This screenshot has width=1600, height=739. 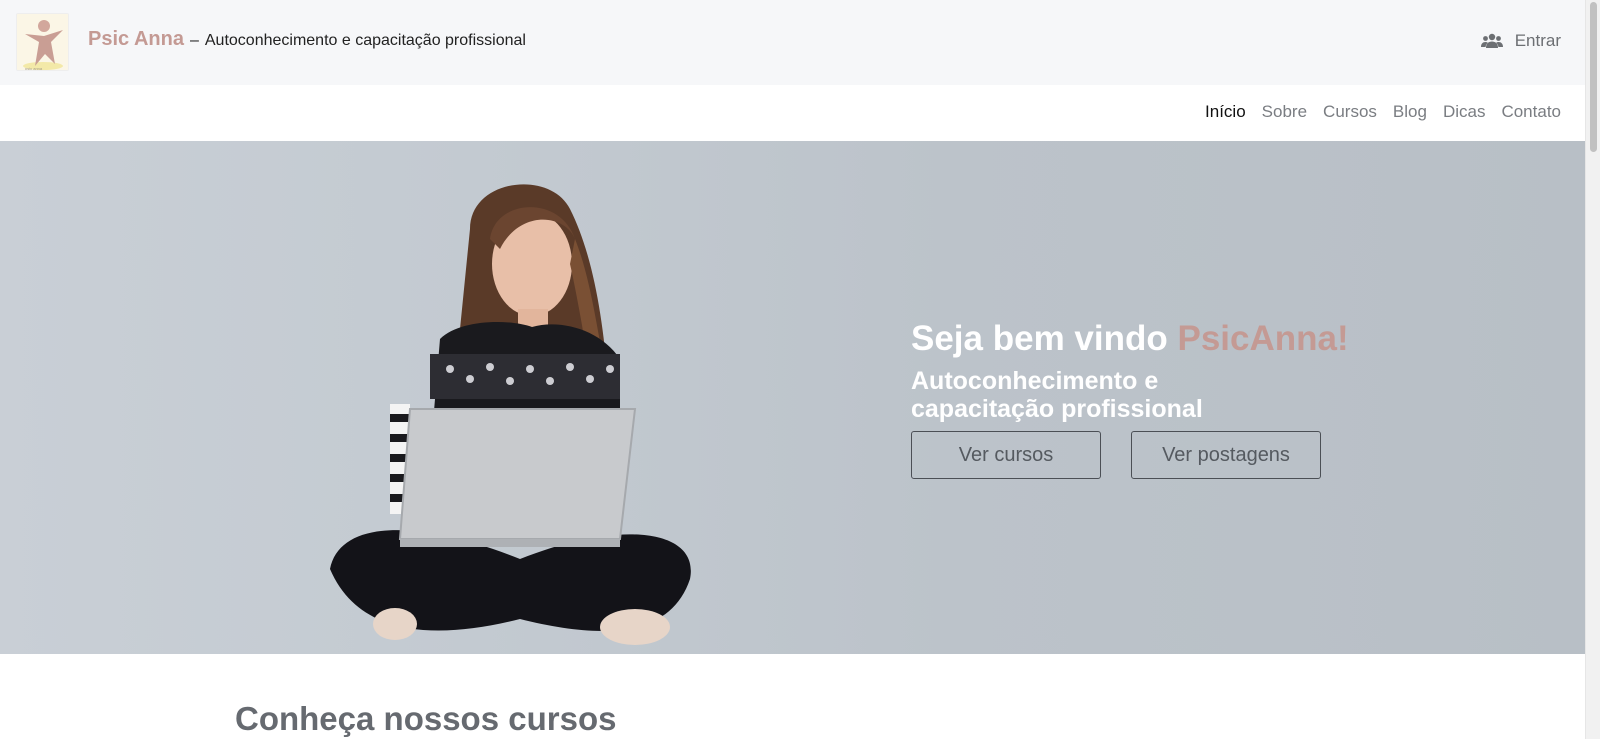 What do you see at coordinates (510, 414) in the screenshot?
I see `woman-with-laptop-image` at bounding box center [510, 414].